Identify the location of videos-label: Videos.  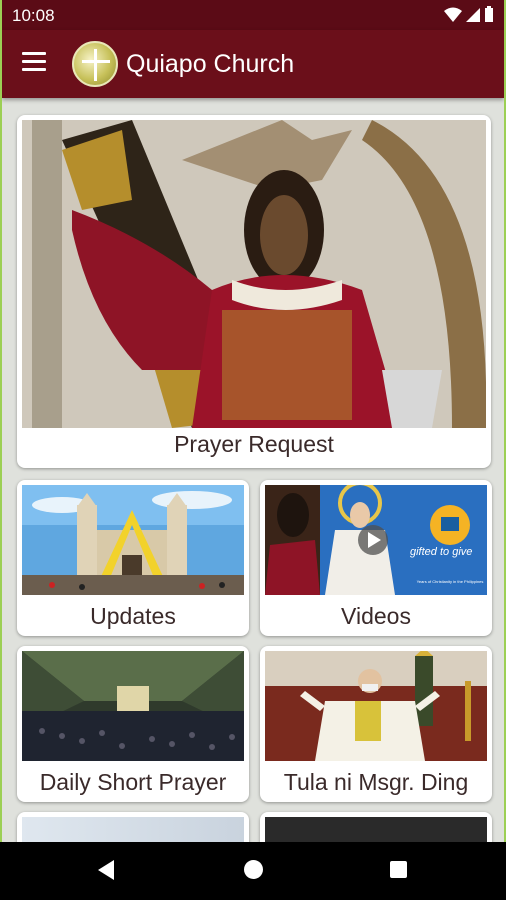
(376, 616).